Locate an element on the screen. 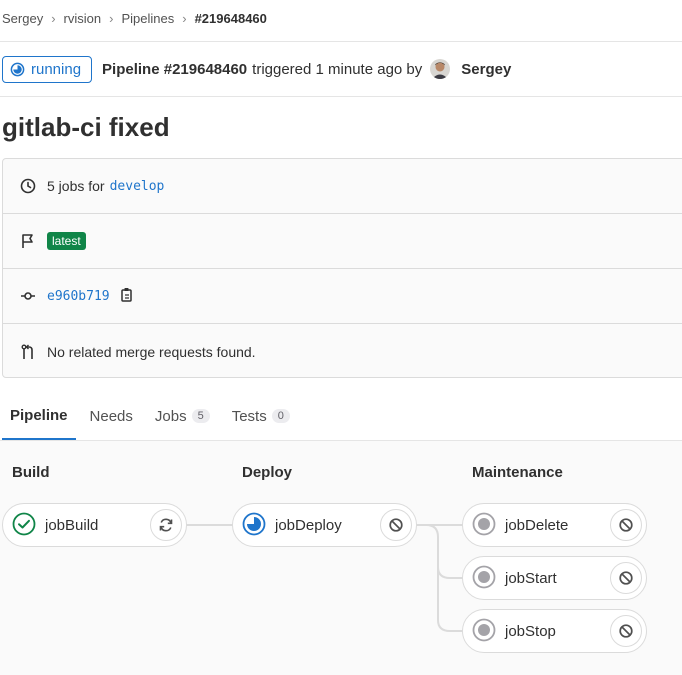  clock-icon is located at coordinates (28, 186).